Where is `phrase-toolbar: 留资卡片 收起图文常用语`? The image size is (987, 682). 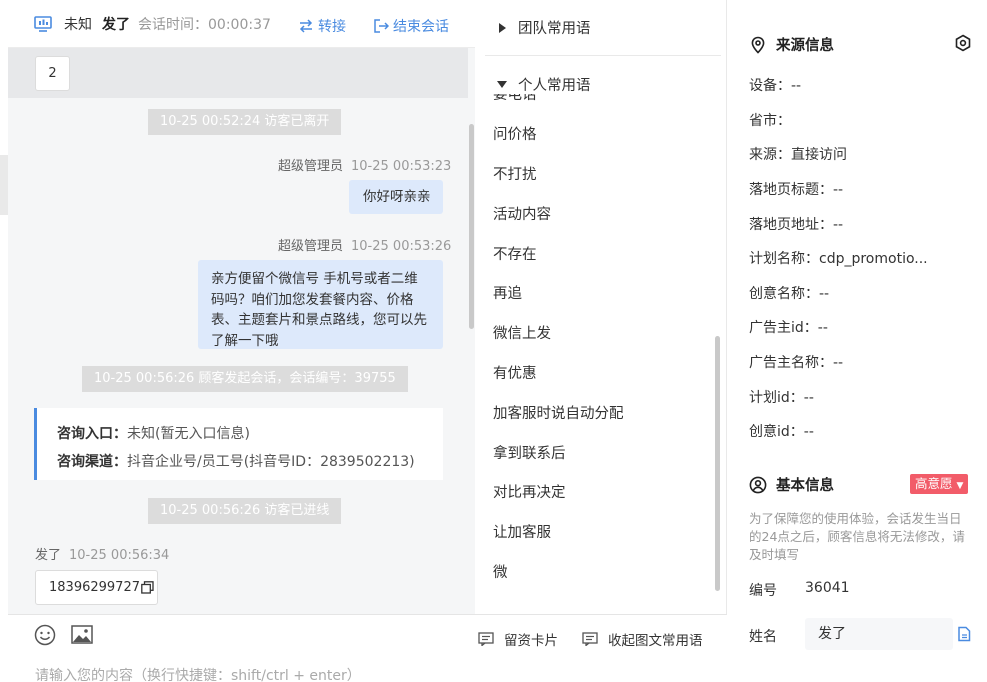 phrase-toolbar: 留资卡片 收起图文常用语 is located at coordinates (601, 648).